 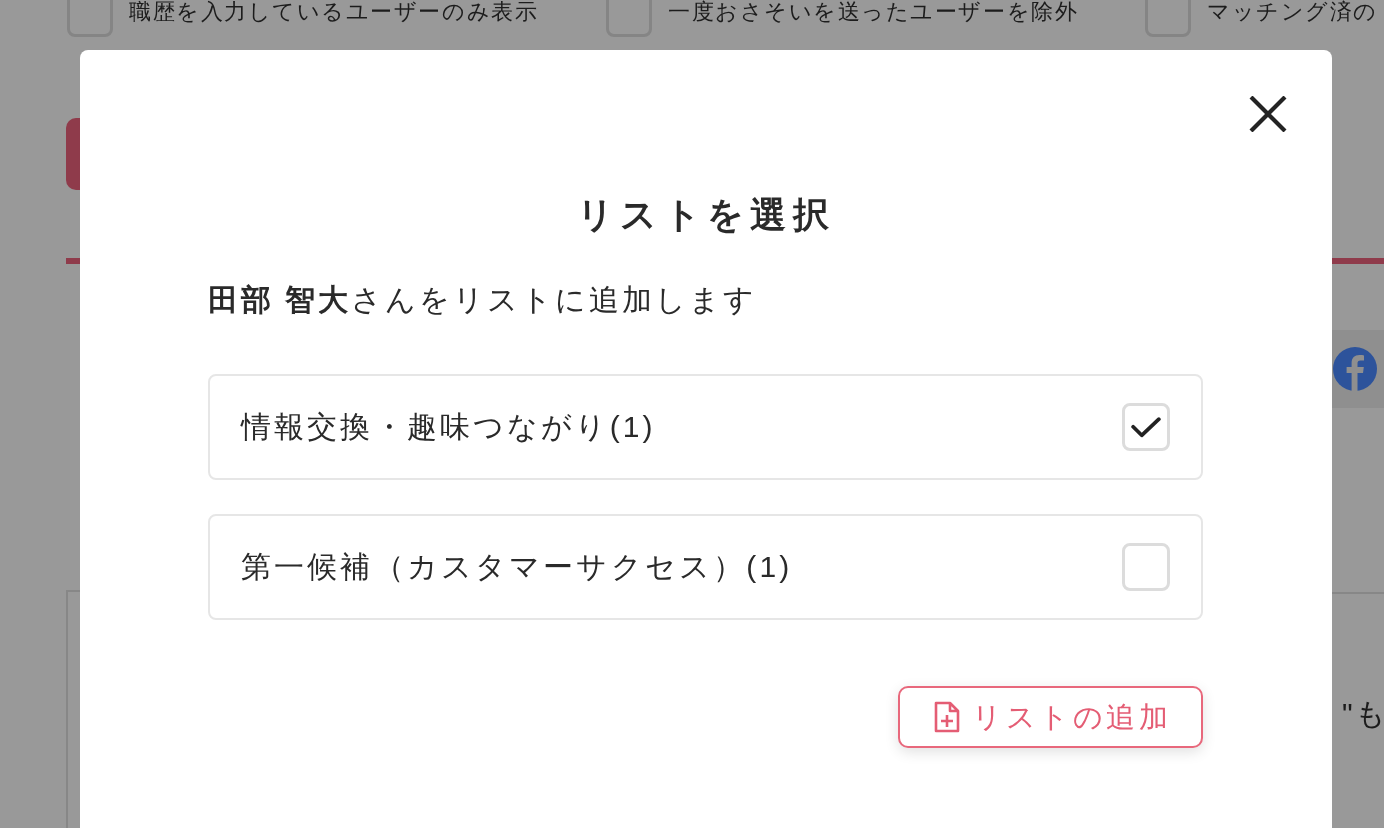 I want to click on description-text: "も, so click(x=1362, y=714).